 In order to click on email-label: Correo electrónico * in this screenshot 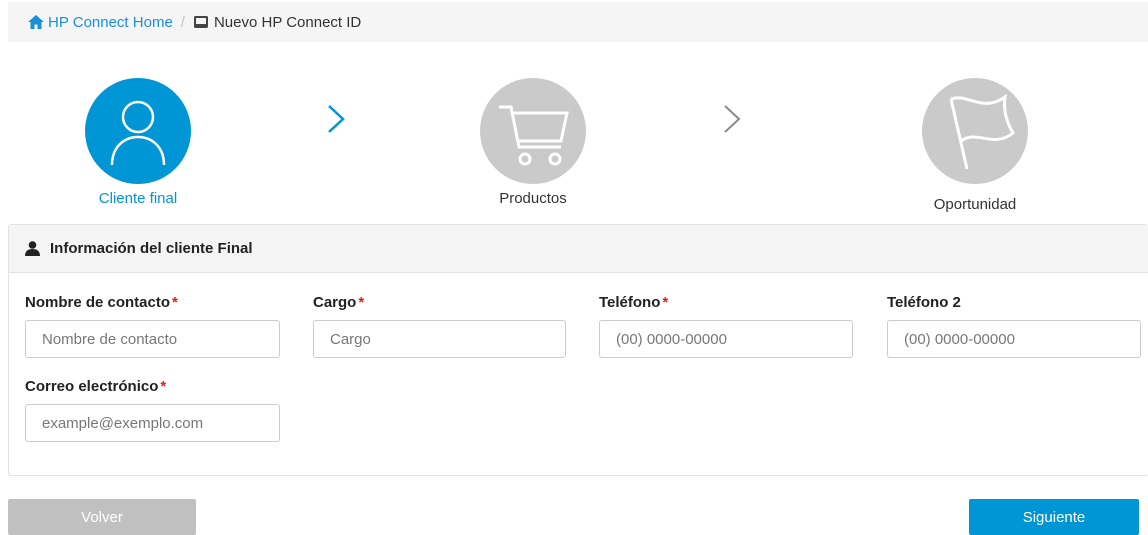, I will do `click(96, 386)`.